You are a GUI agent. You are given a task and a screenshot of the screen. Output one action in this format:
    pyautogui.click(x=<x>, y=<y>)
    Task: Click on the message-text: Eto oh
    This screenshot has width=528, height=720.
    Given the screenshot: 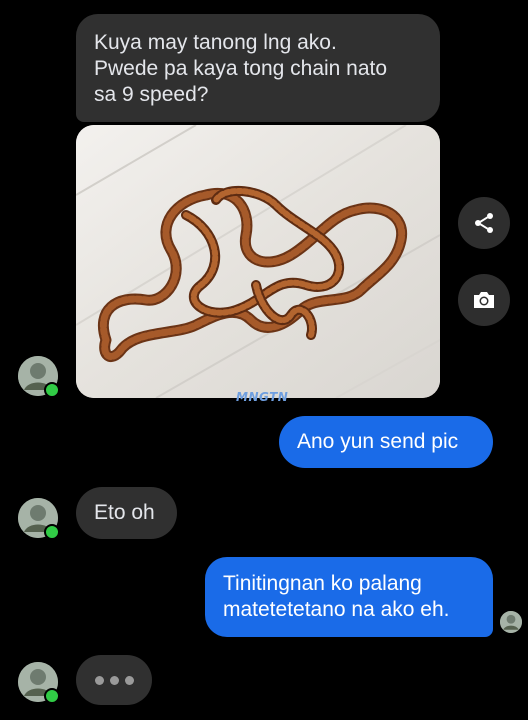 What is the action you would take?
    pyautogui.click(x=124, y=512)
    